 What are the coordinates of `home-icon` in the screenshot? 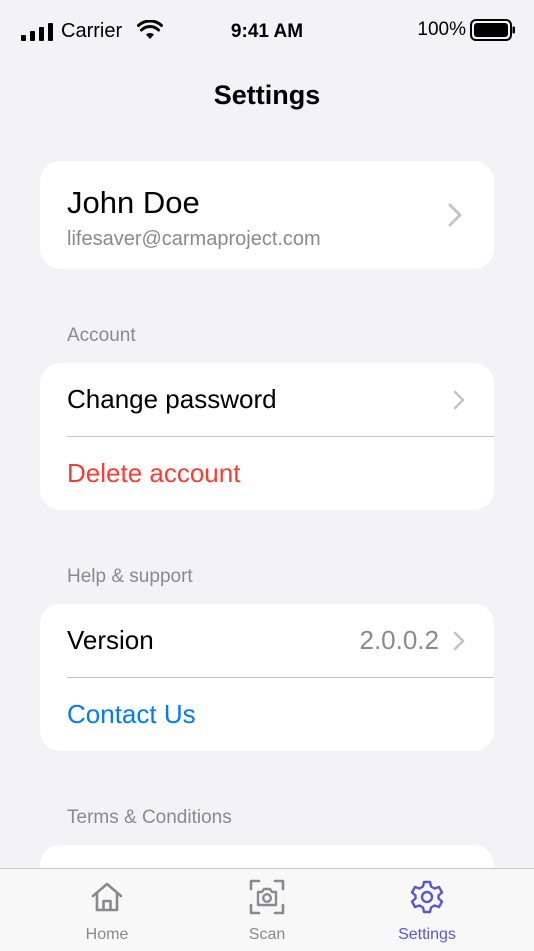 It's located at (107, 897).